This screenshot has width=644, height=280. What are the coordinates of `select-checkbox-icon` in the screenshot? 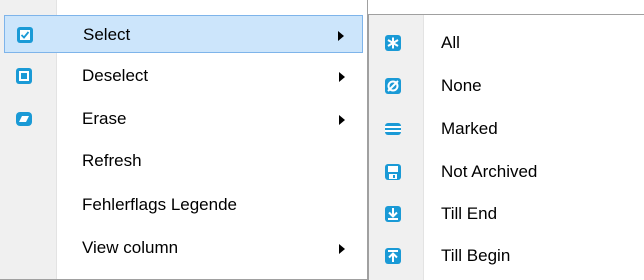 It's located at (25, 35).